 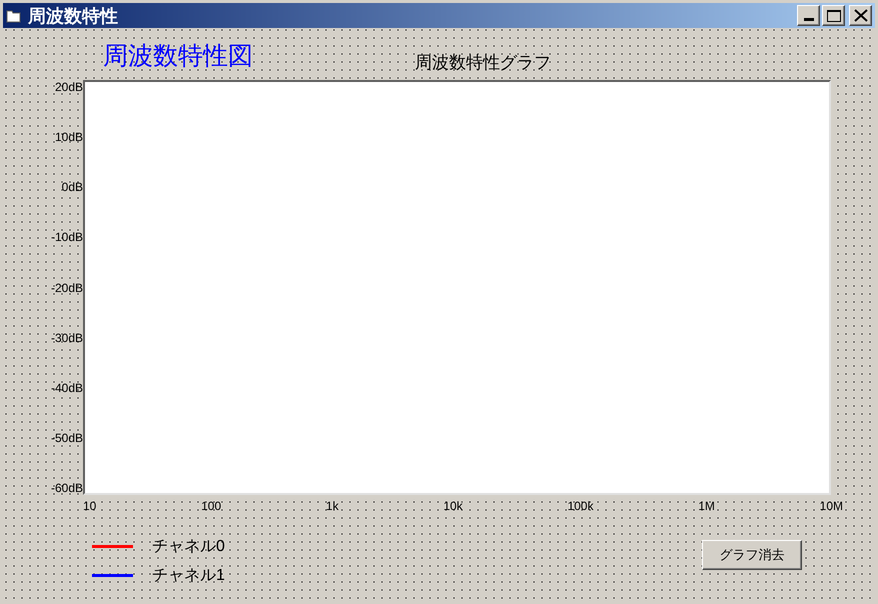 I want to click on y-axis-label: 10dB, so click(x=68, y=137).